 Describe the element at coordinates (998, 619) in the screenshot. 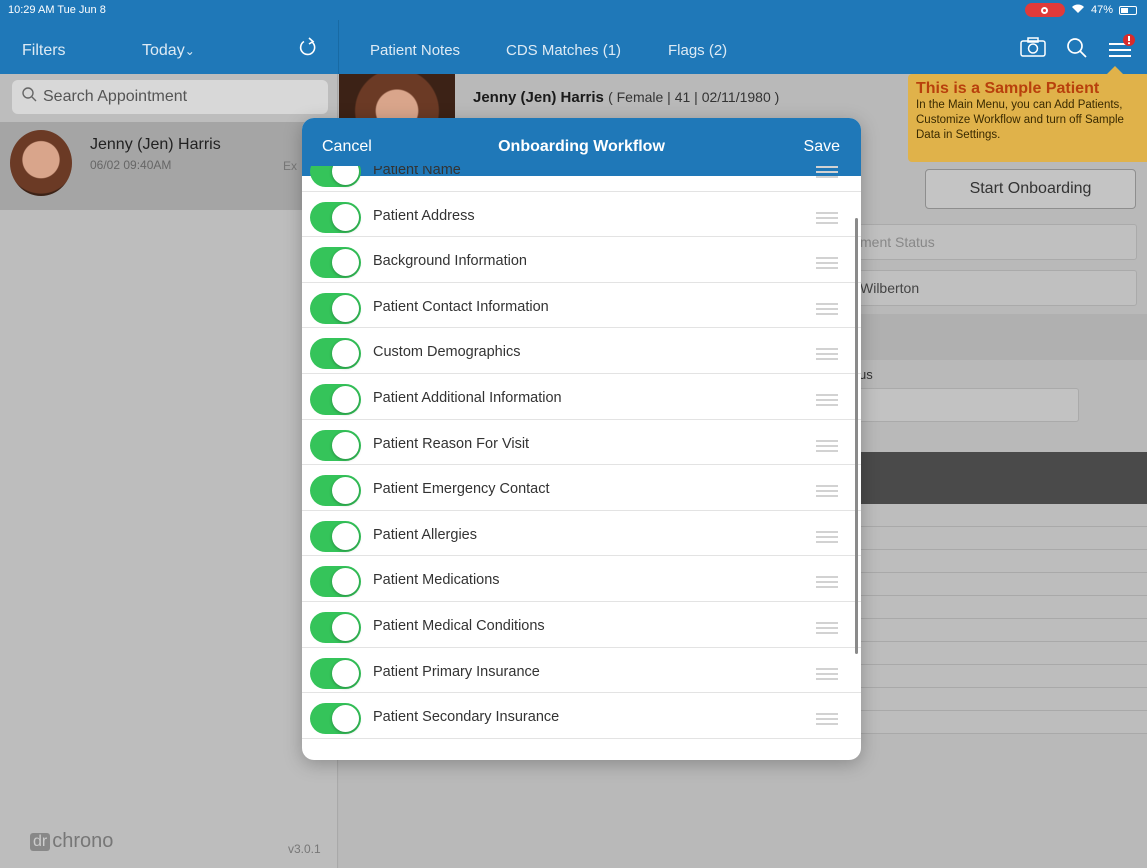

I see `notes-lines` at that location.